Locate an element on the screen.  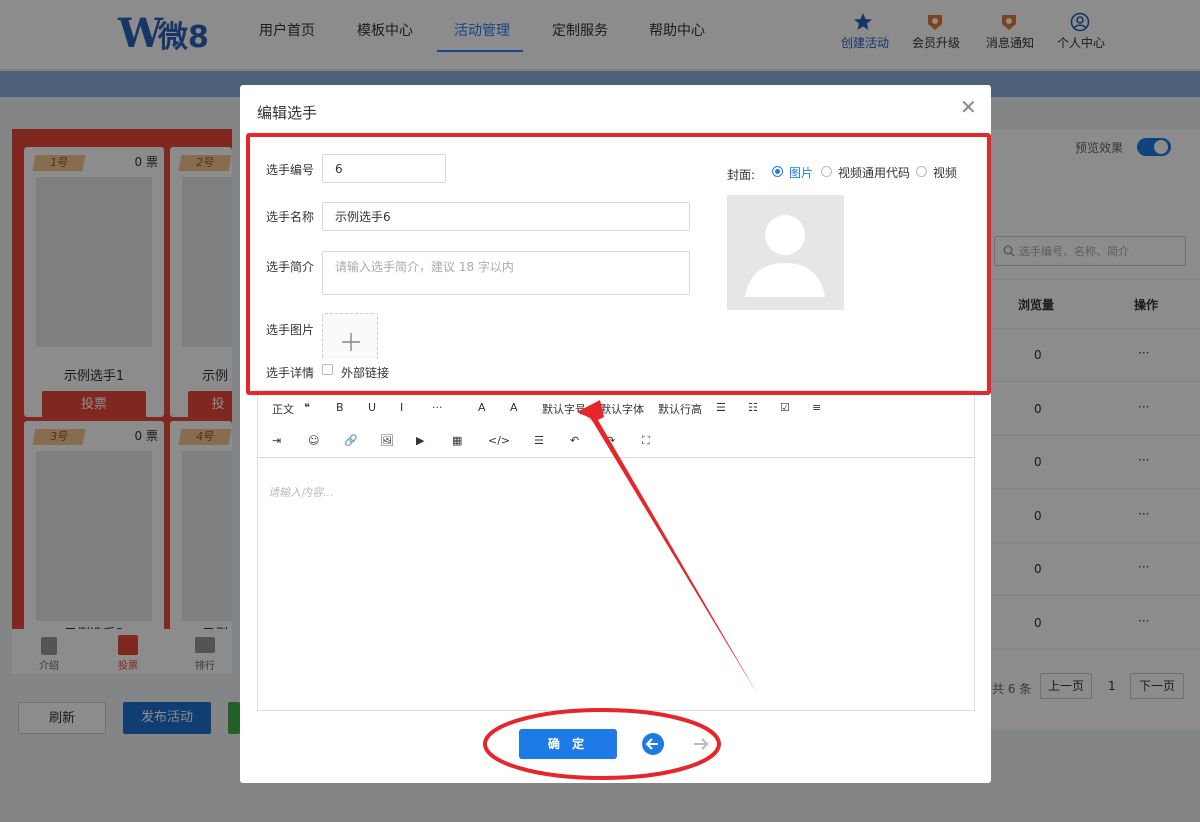
annotation-overlay is located at coordinates (620, 590).